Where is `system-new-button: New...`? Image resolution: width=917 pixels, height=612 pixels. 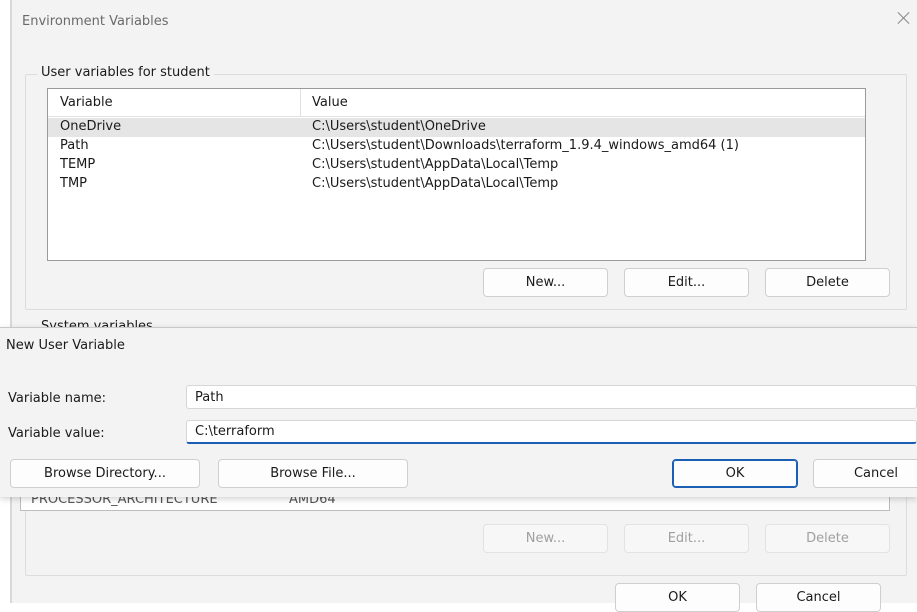 system-new-button: New... is located at coordinates (545, 538).